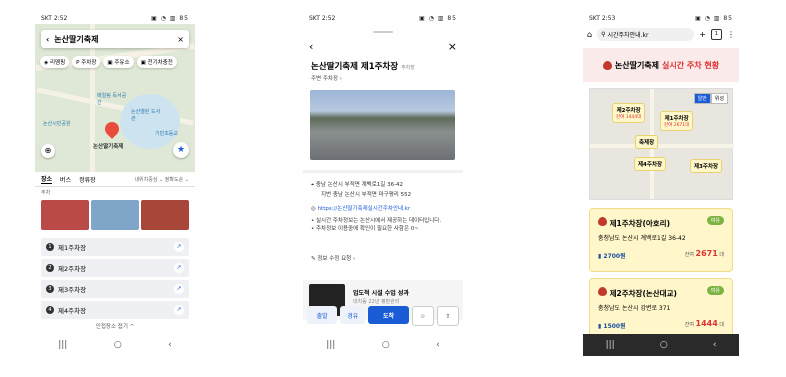  What do you see at coordinates (634, 308) in the screenshot?
I see `lot-address: 충청남도 논산시 강변로 371` at bounding box center [634, 308].